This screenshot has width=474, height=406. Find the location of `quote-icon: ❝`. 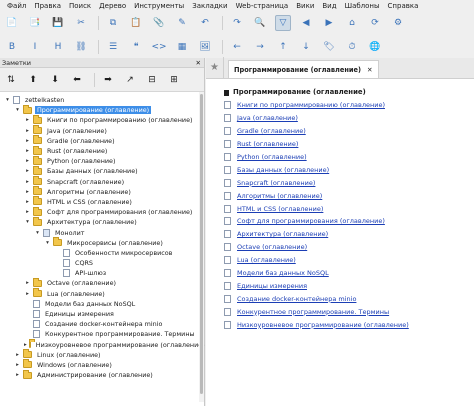

quote-icon: ❝ is located at coordinates (136, 47).